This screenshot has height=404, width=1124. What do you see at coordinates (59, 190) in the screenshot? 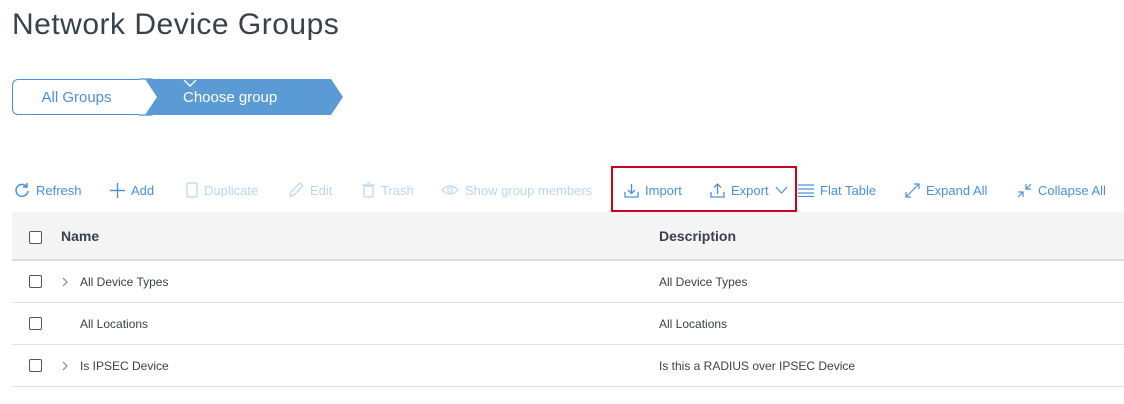
I see `refresh-label: Refresh` at bounding box center [59, 190].